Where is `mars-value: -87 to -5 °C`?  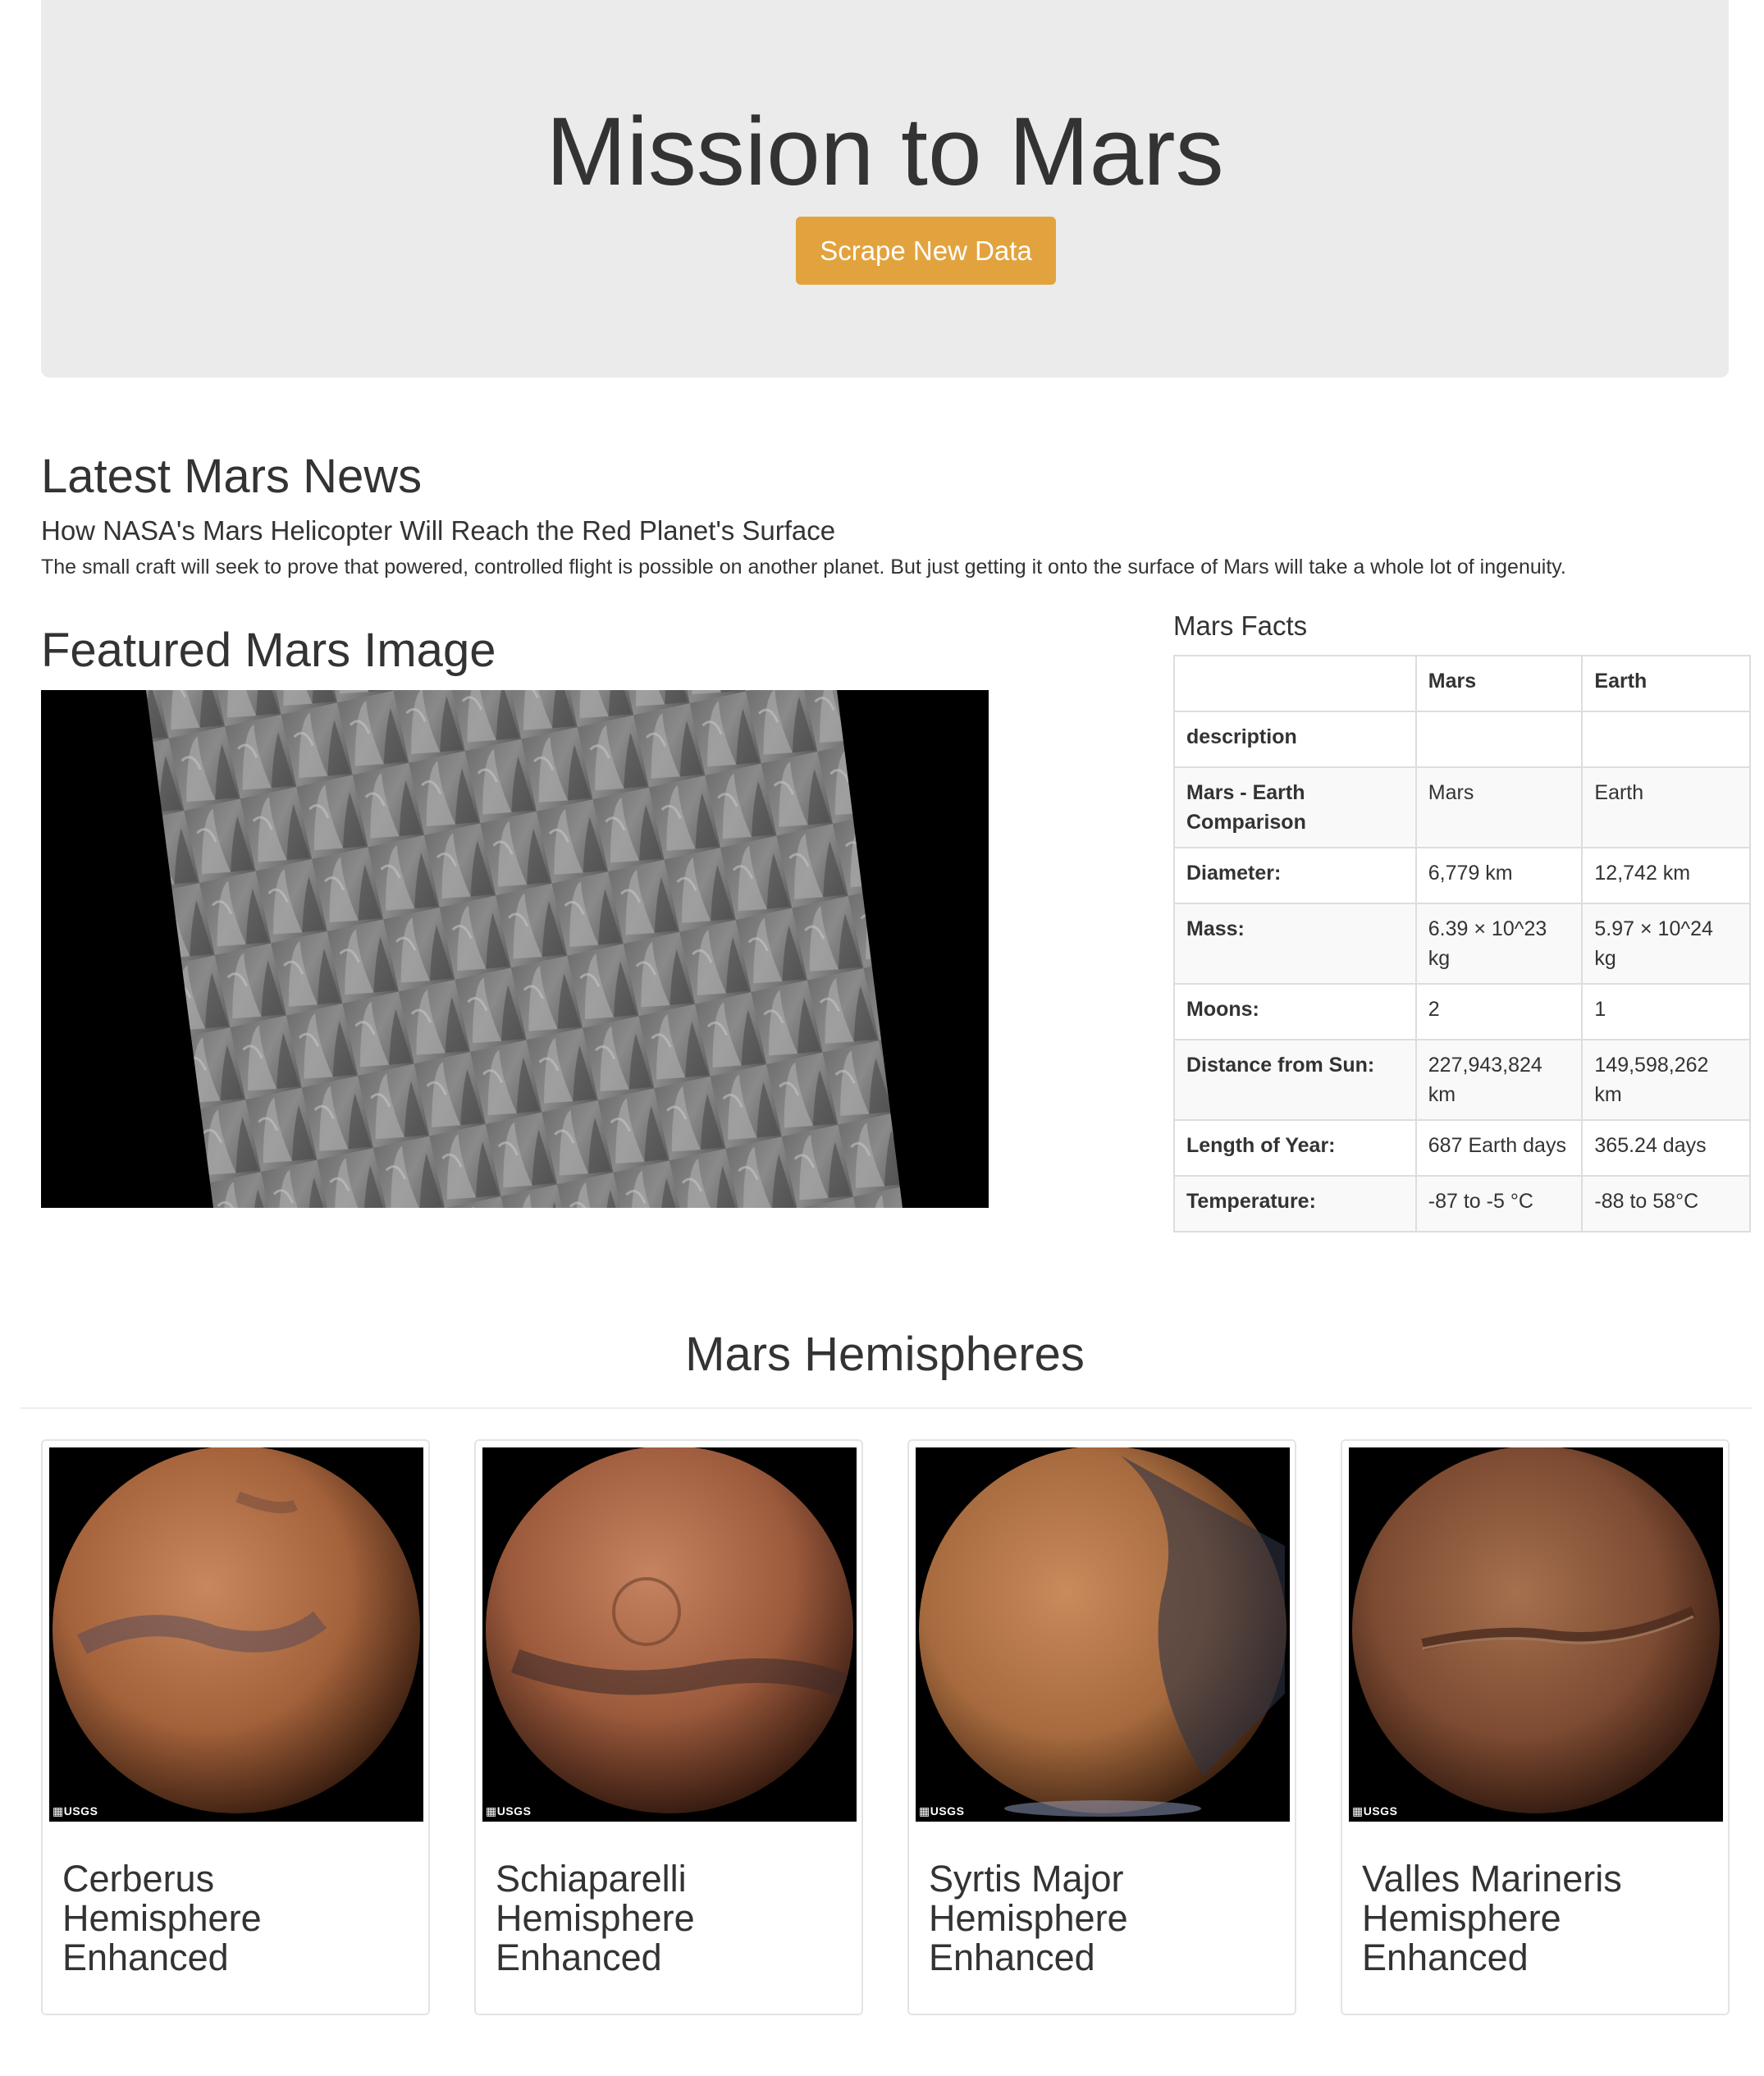
mars-value: -87 to -5 °C is located at coordinates (1499, 1203).